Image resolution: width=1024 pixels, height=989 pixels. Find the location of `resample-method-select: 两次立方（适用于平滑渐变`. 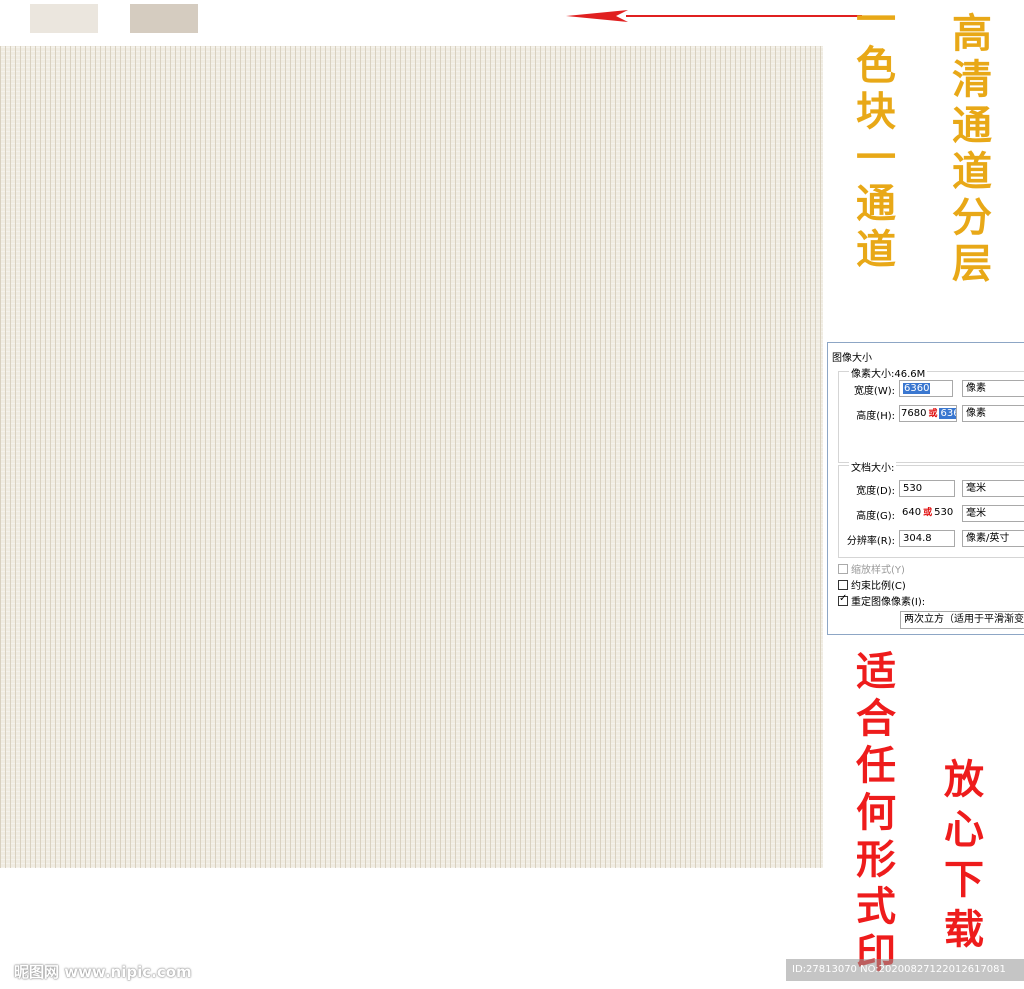

resample-method-select: 两次立方（适用于平滑渐变 is located at coordinates (962, 620).